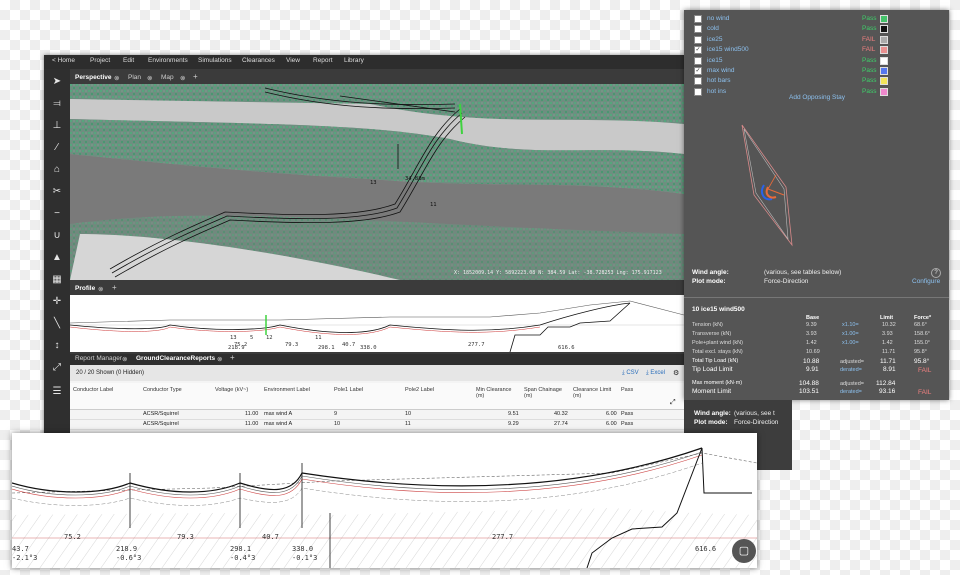 The height and width of the screenshot is (575, 960). I want to click on load-row-base: 9.39, so click(811, 325).